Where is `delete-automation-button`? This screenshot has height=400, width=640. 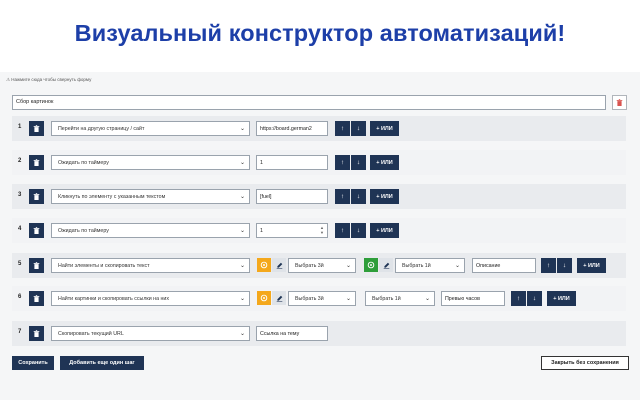 delete-automation-button is located at coordinates (619, 102).